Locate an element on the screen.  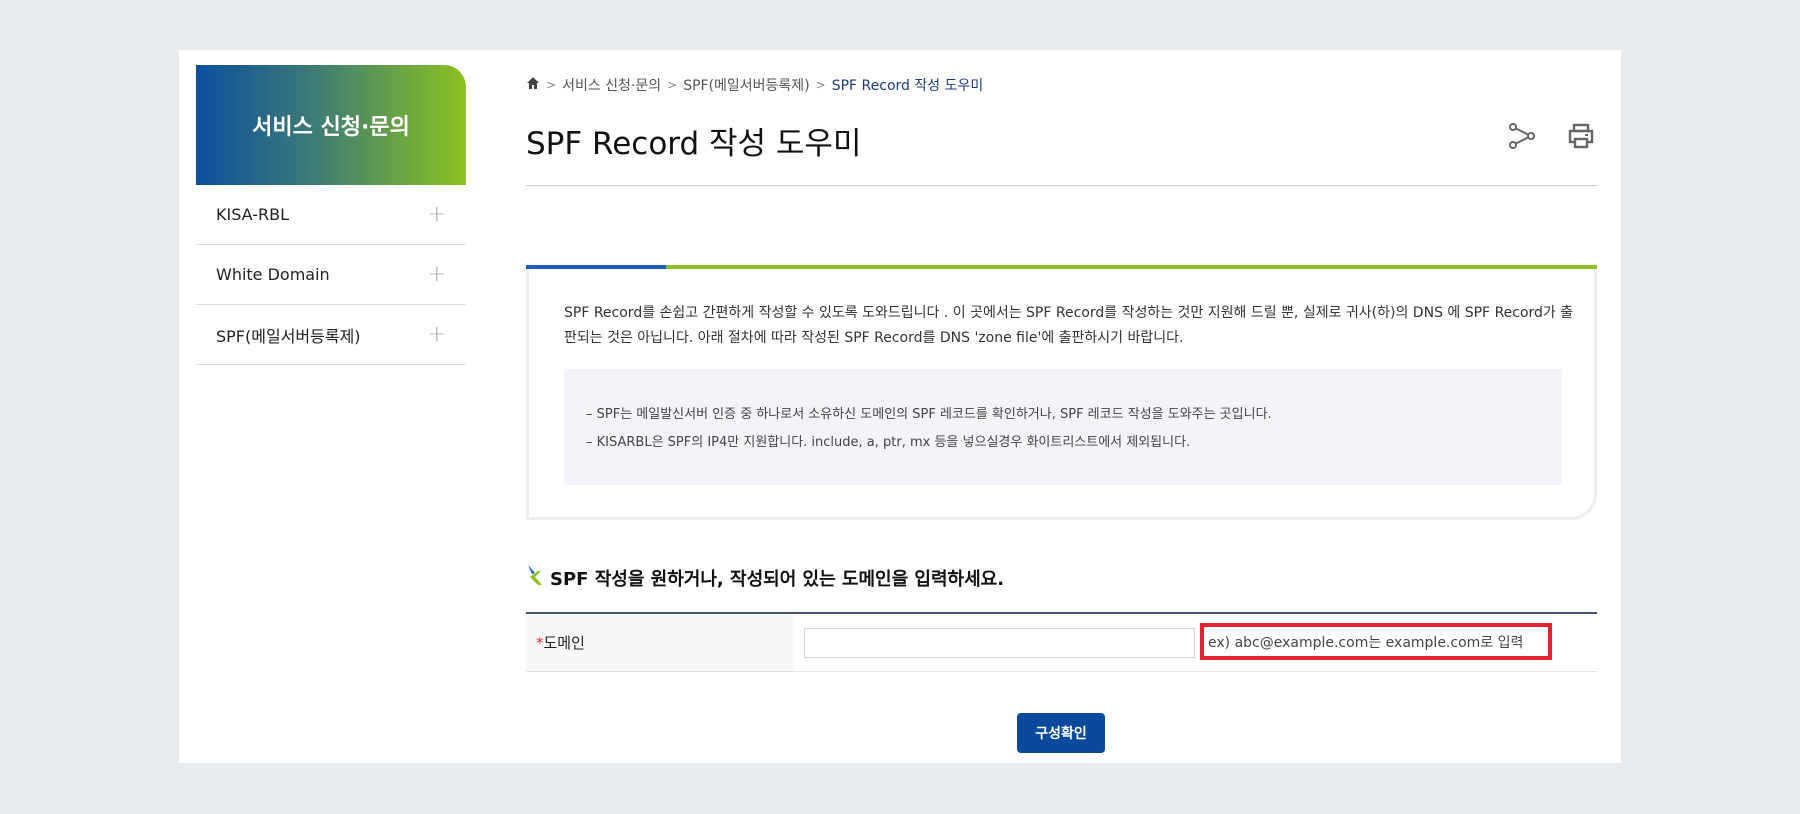
domain-input is located at coordinates (999, 643).